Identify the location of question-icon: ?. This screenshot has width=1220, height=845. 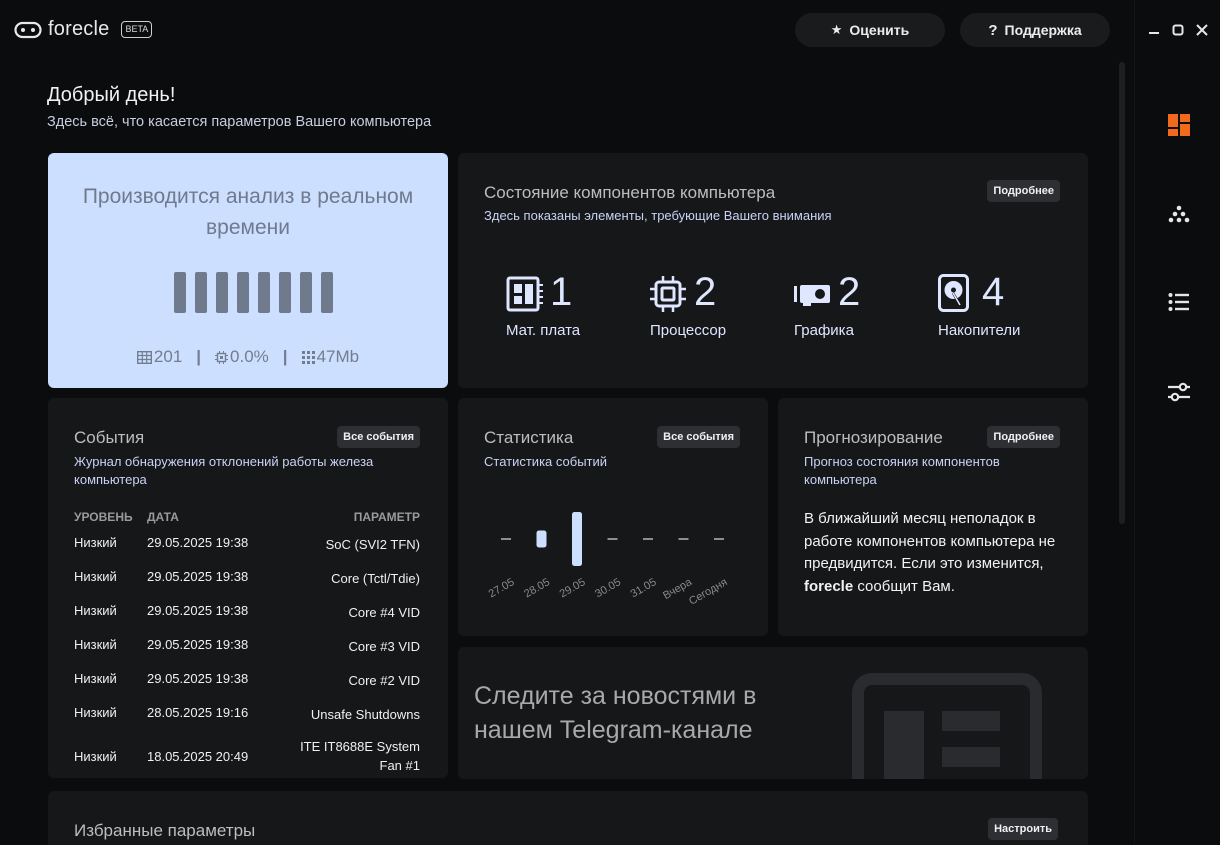
(993, 30).